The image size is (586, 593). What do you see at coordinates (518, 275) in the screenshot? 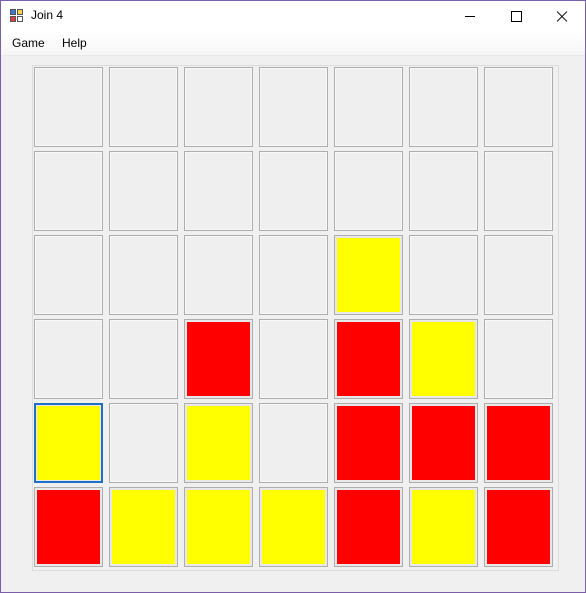
I see `board-cell-r3-c7-empty` at bounding box center [518, 275].